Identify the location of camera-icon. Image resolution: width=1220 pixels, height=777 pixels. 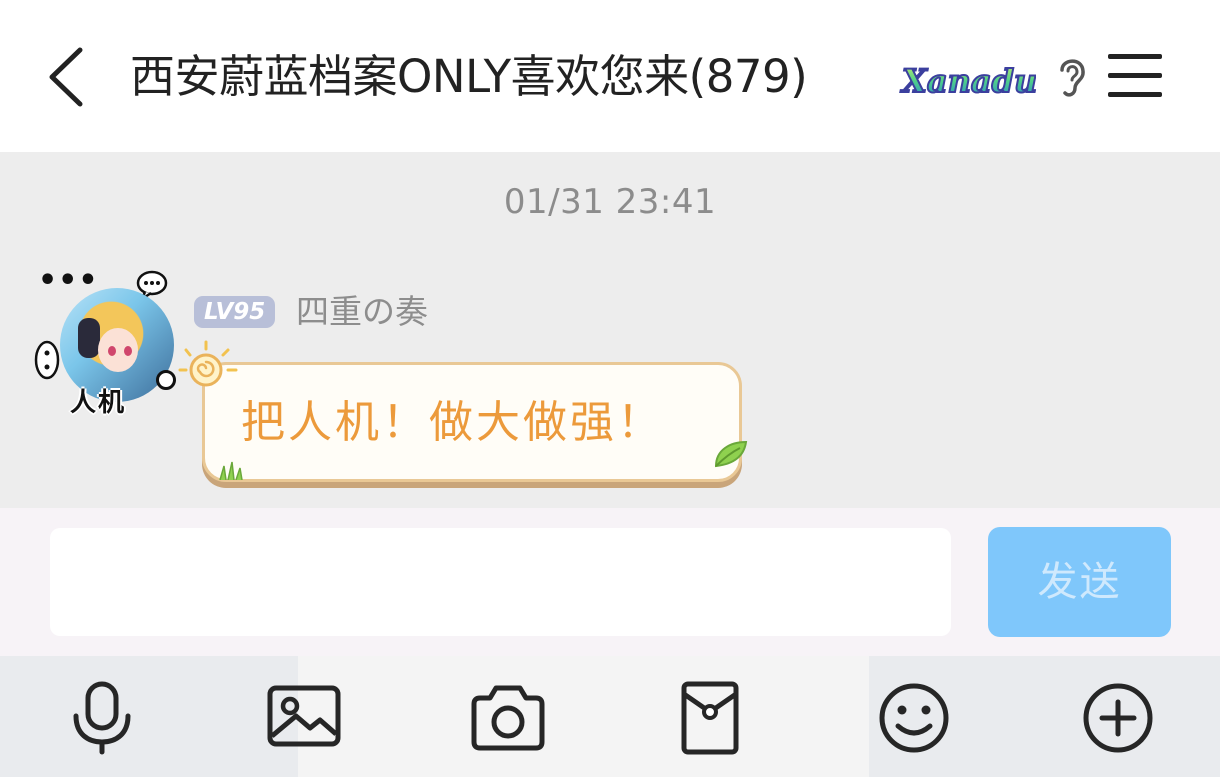
(508, 718).